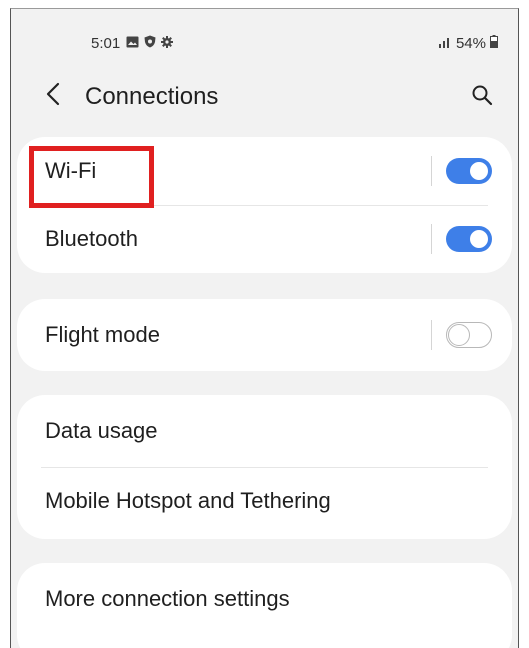  I want to click on search-button, so click(482, 97).